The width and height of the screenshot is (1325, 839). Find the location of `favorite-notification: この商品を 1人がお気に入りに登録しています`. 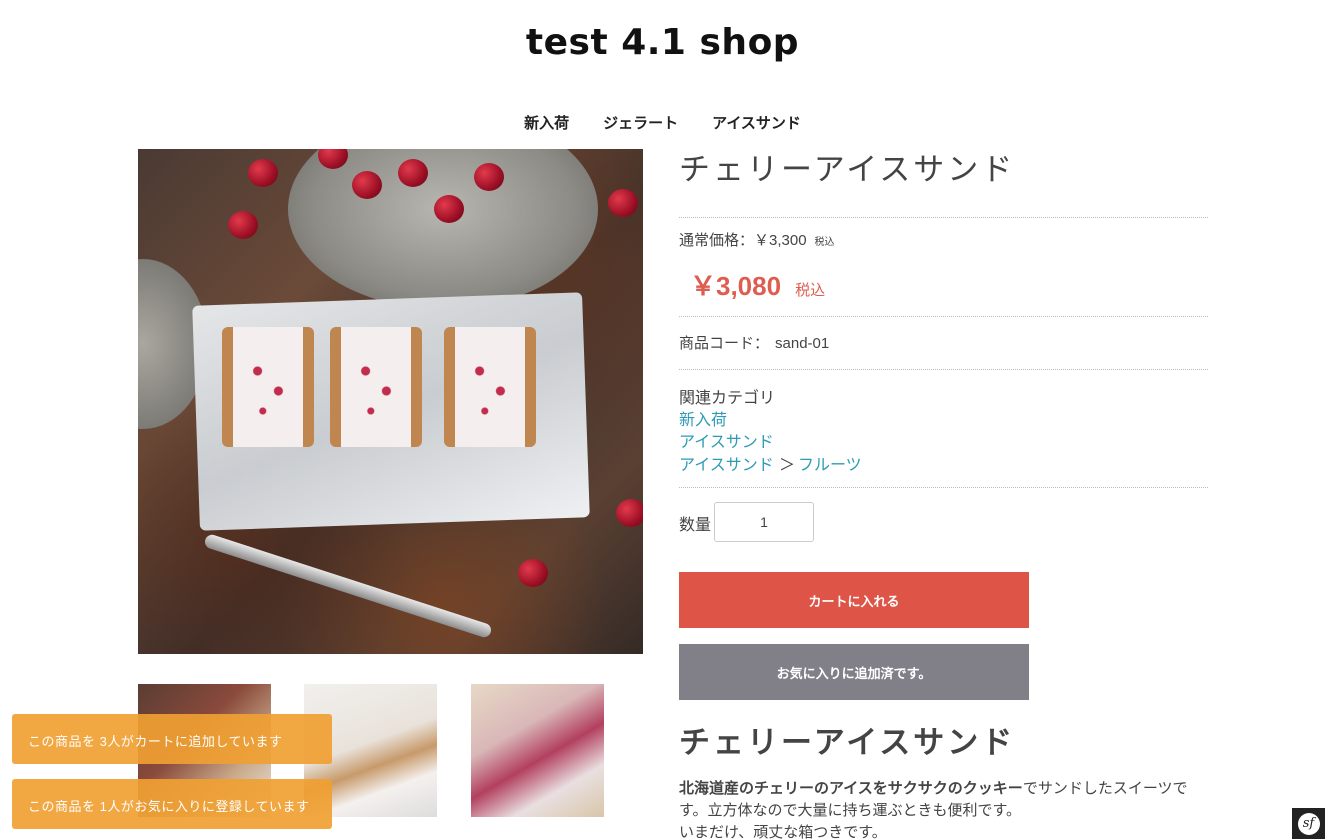

favorite-notification: この商品を 1人がお気に入りに登録しています is located at coordinates (172, 804).